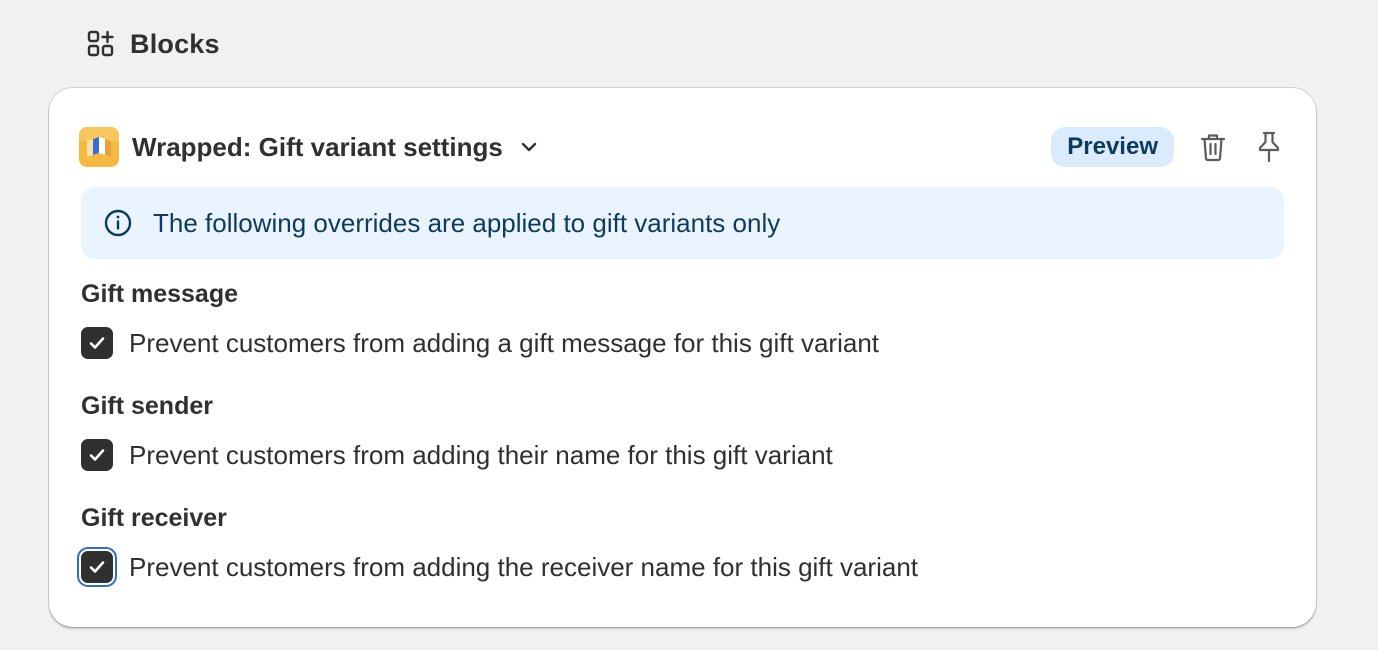  Describe the element at coordinates (147, 406) in the screenshot. I see `group-label: Gift sender` at that location.